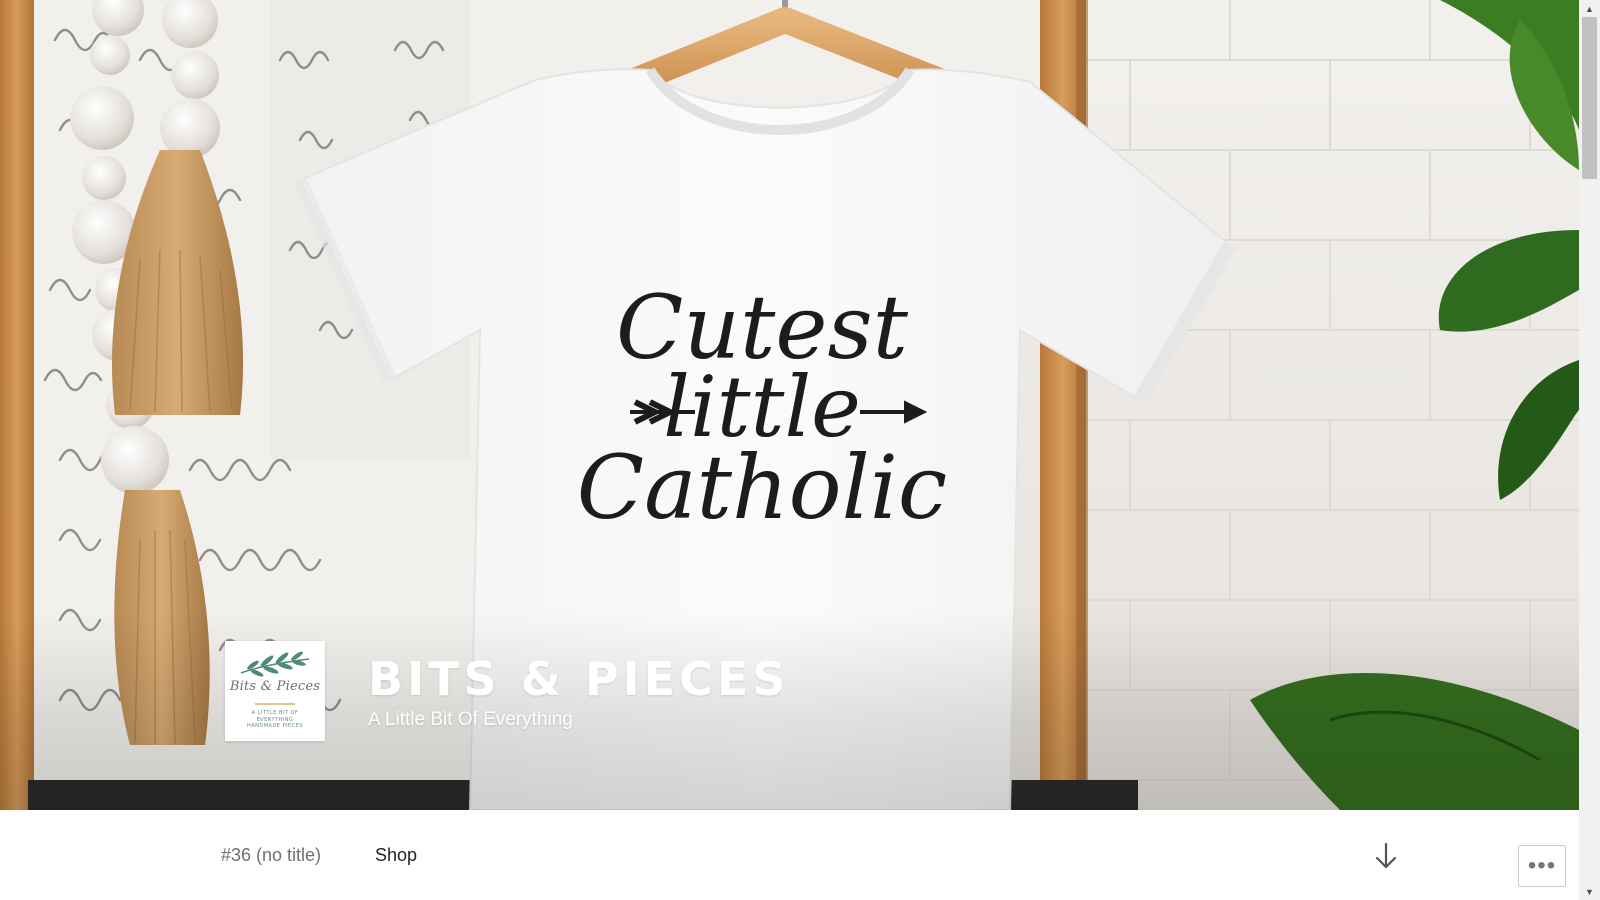  I want to click on leaf-branch-icon, so click(275, 664).